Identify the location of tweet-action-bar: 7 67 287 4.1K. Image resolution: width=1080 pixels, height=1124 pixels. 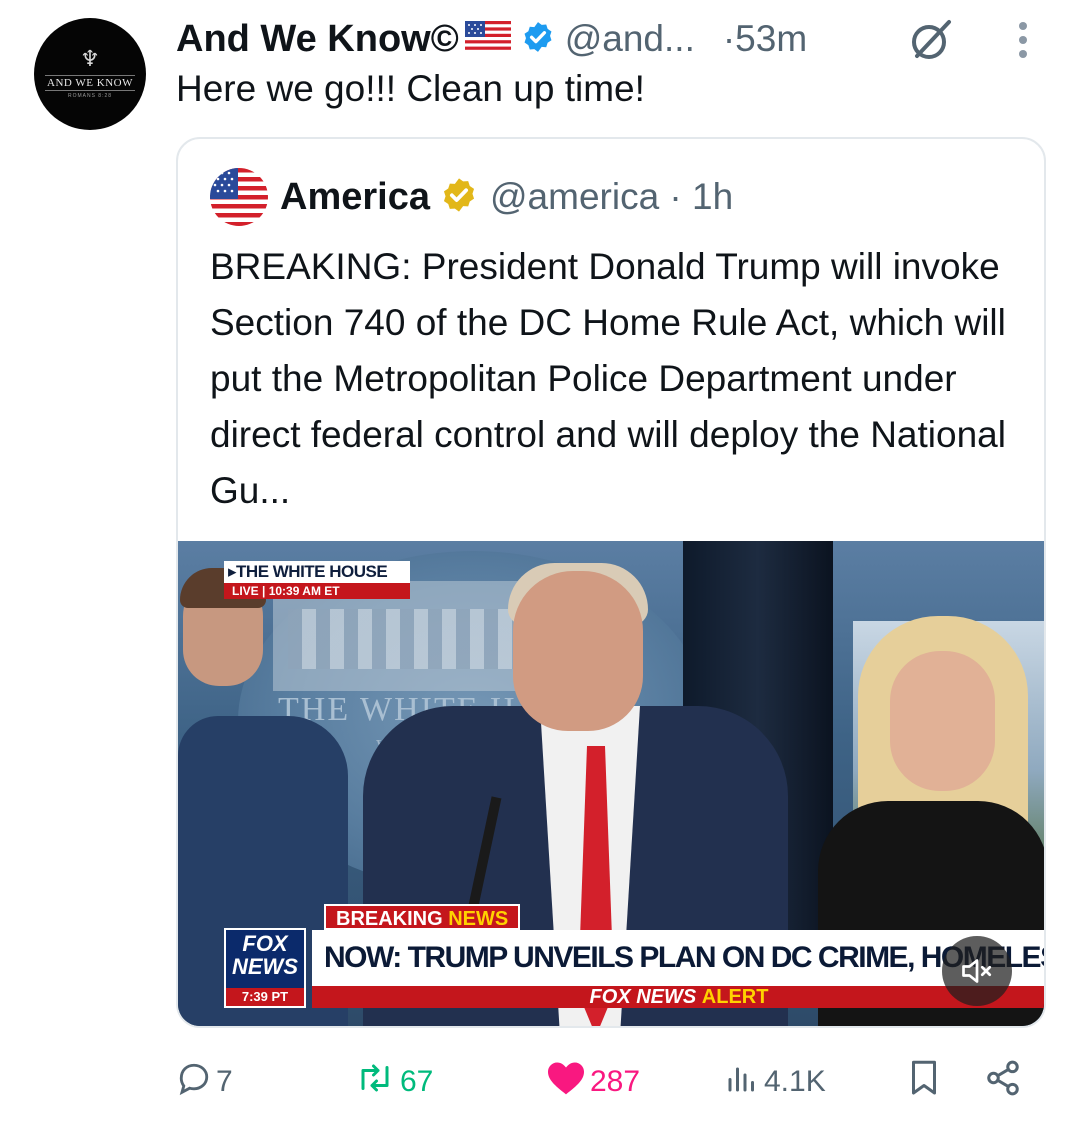
(606, 1082).